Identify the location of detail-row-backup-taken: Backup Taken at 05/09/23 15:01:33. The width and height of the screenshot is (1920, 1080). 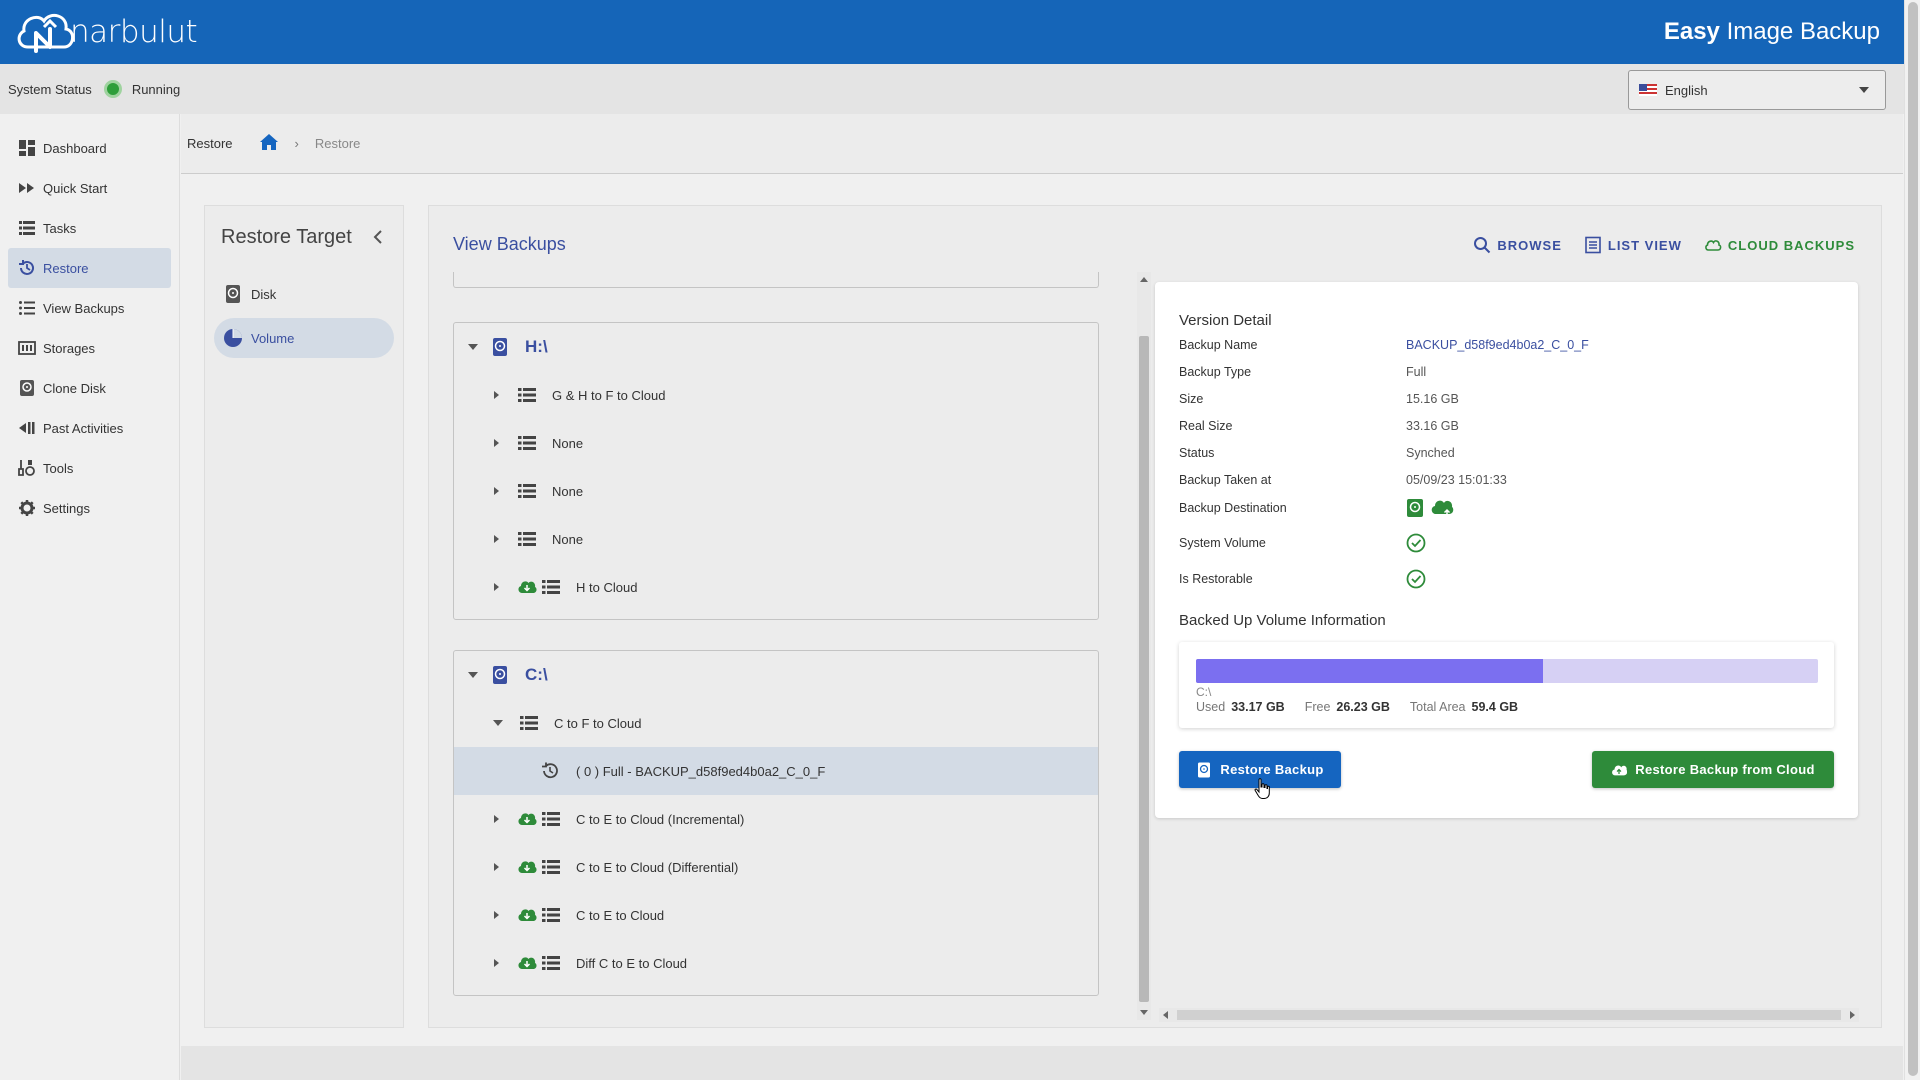
(1509, 480).